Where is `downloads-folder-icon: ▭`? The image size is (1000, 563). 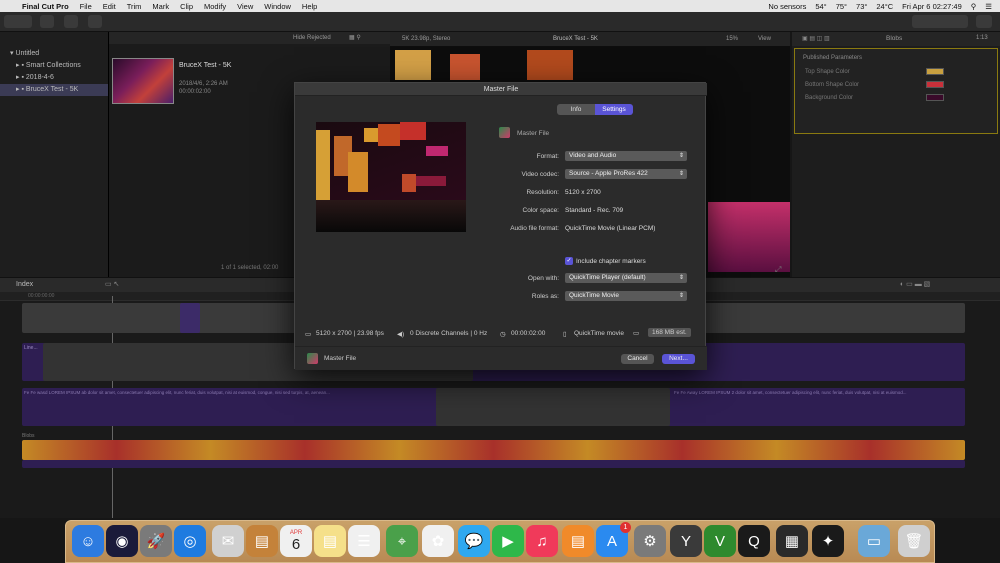
downloads-folder-icon: ▭ is located at coordinates (874, 541).